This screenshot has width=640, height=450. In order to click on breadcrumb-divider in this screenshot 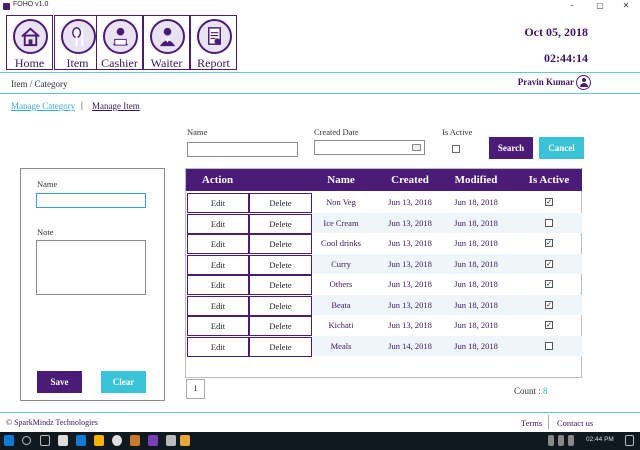, I will do `click(320, 93)`.